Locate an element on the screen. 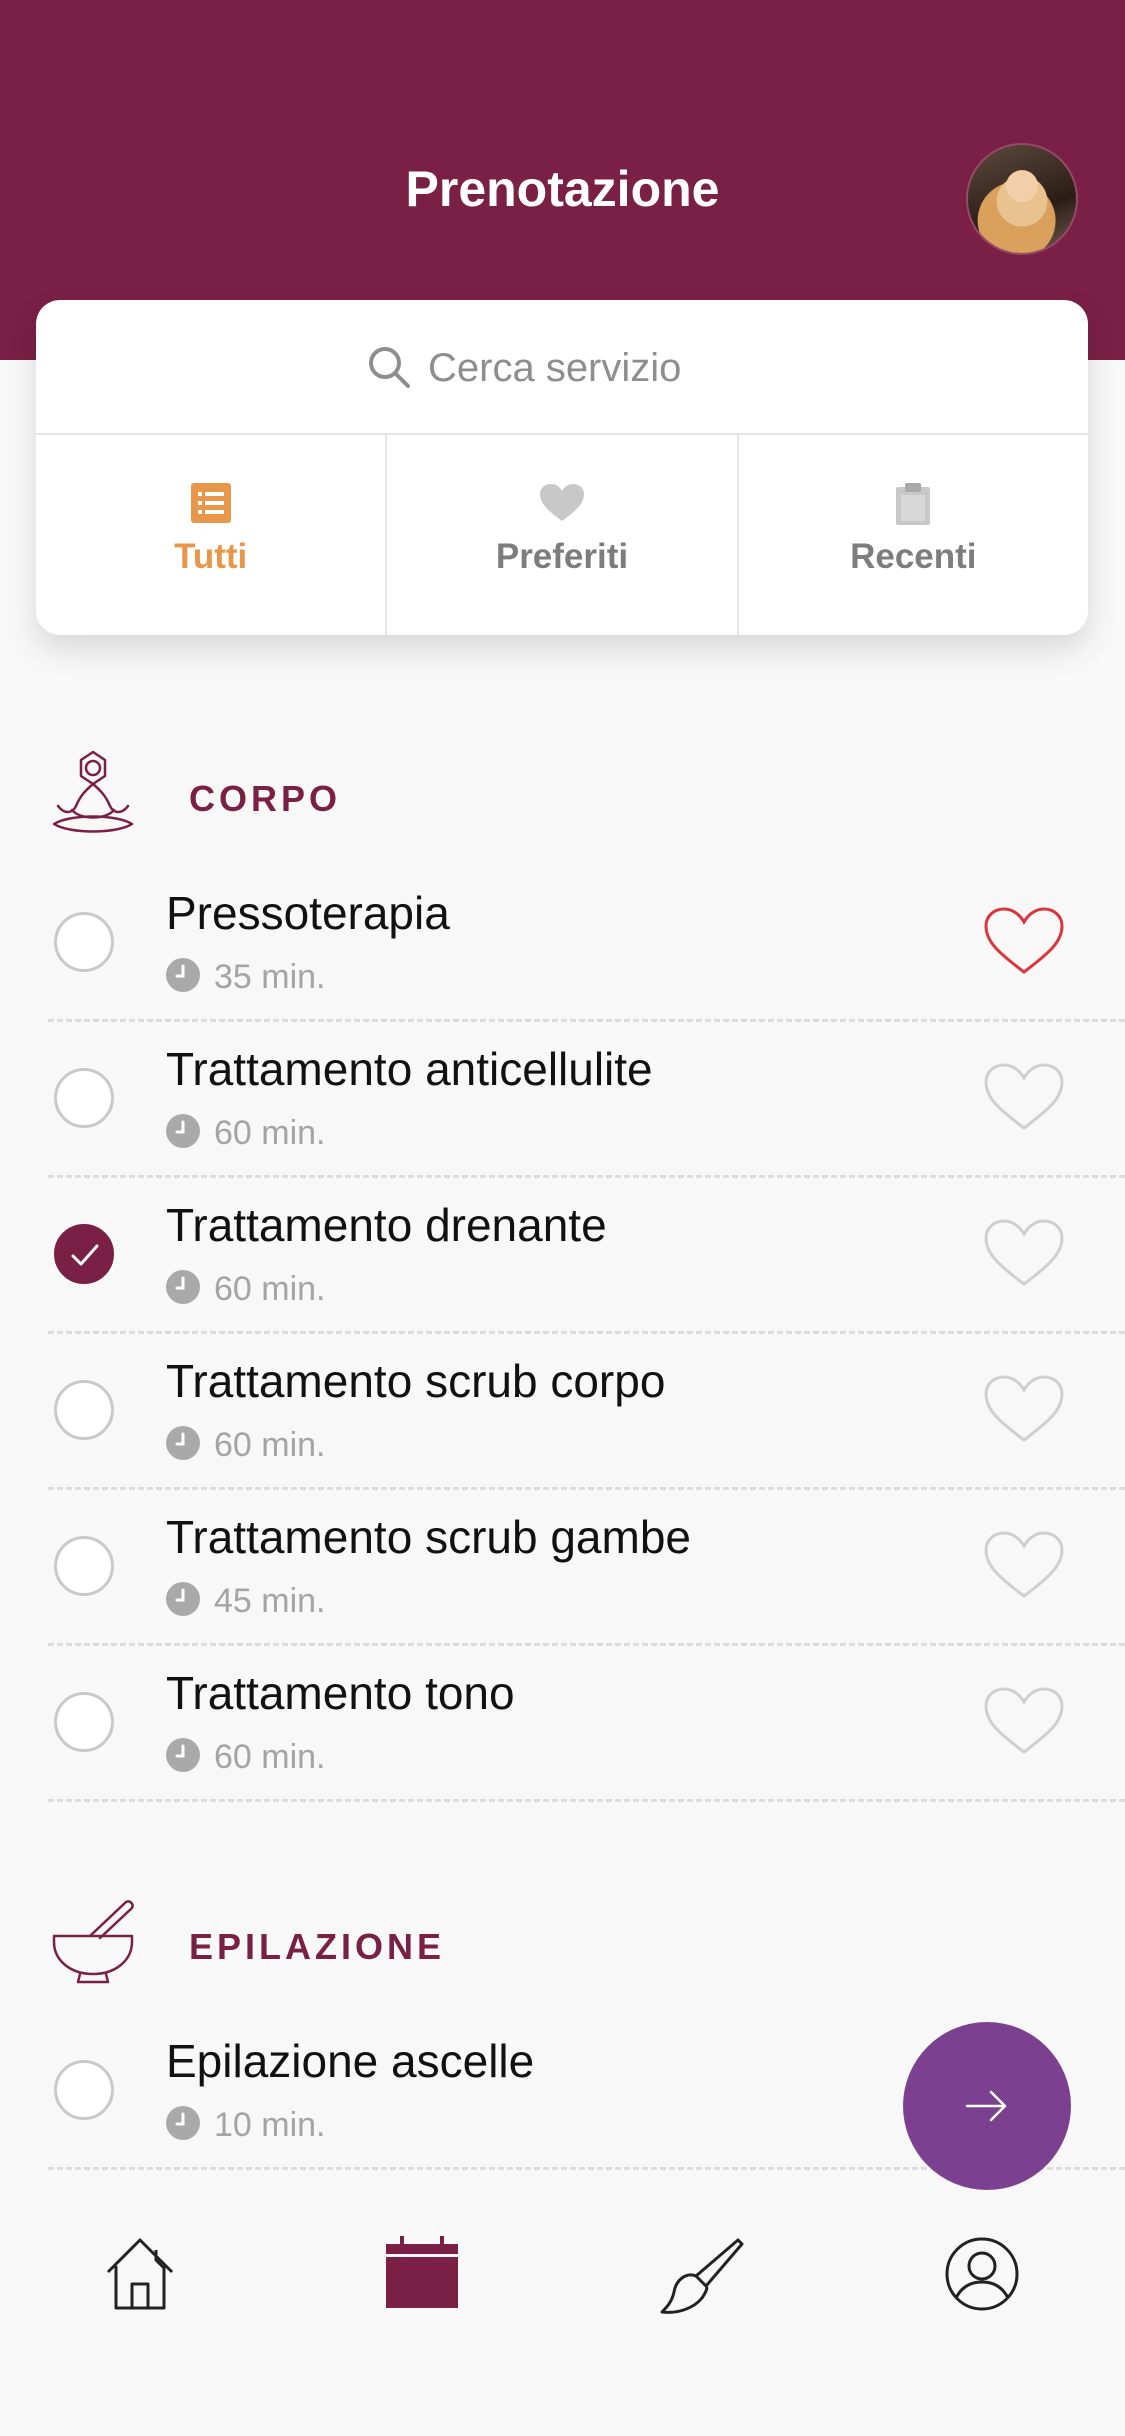 This screenshot has height=2436, width=1125. clipboard-icon is located at coordinates (913, 504).